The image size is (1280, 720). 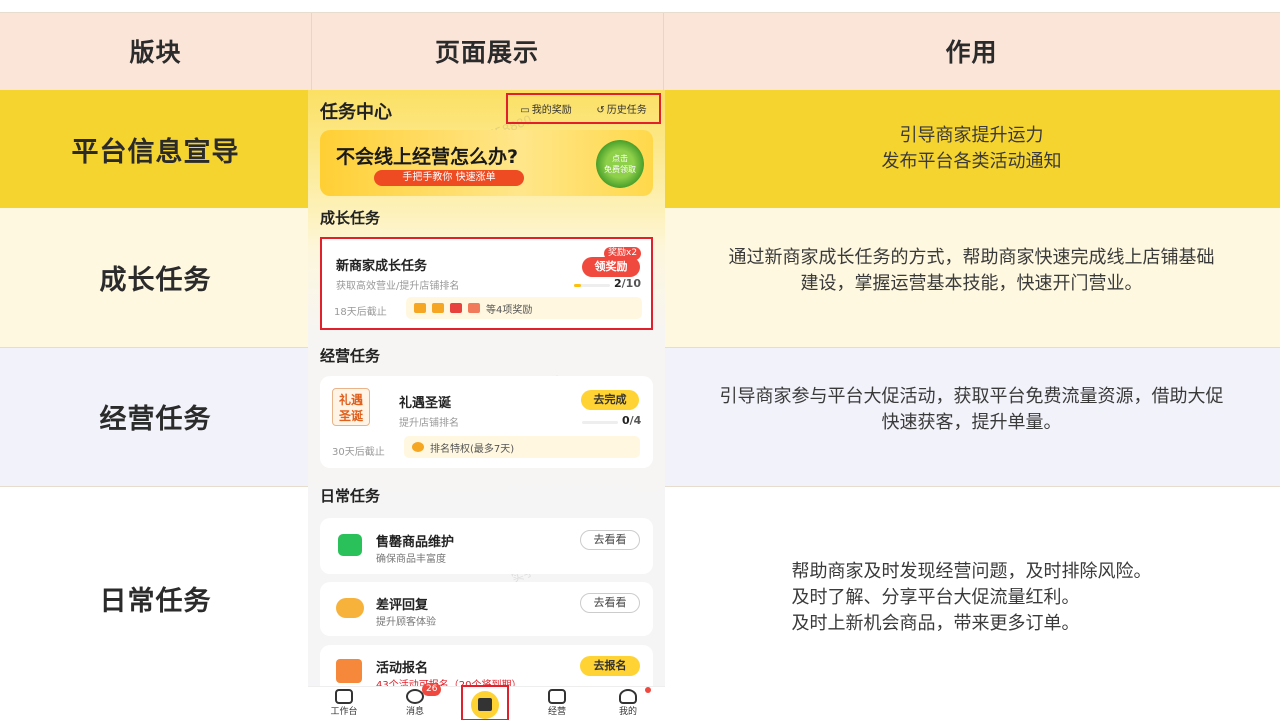 What do you see at coordinates (632, 420) in the screenshot?
I see `progress-text: 0/4` at bounding box center [632, 420].